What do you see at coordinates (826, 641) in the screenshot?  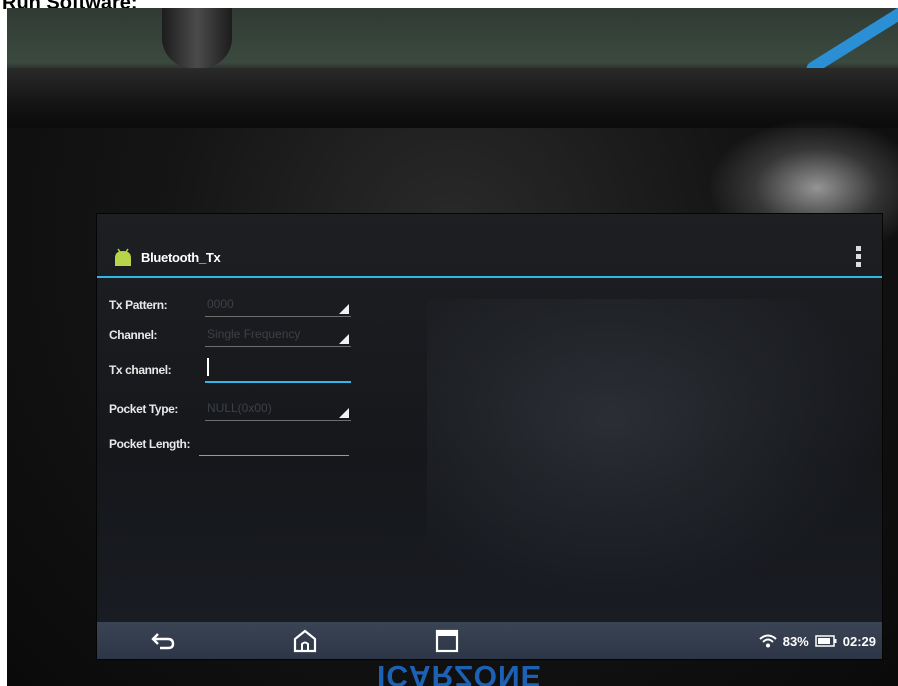 I see `battery-icon` at bounding box center [826, 641].